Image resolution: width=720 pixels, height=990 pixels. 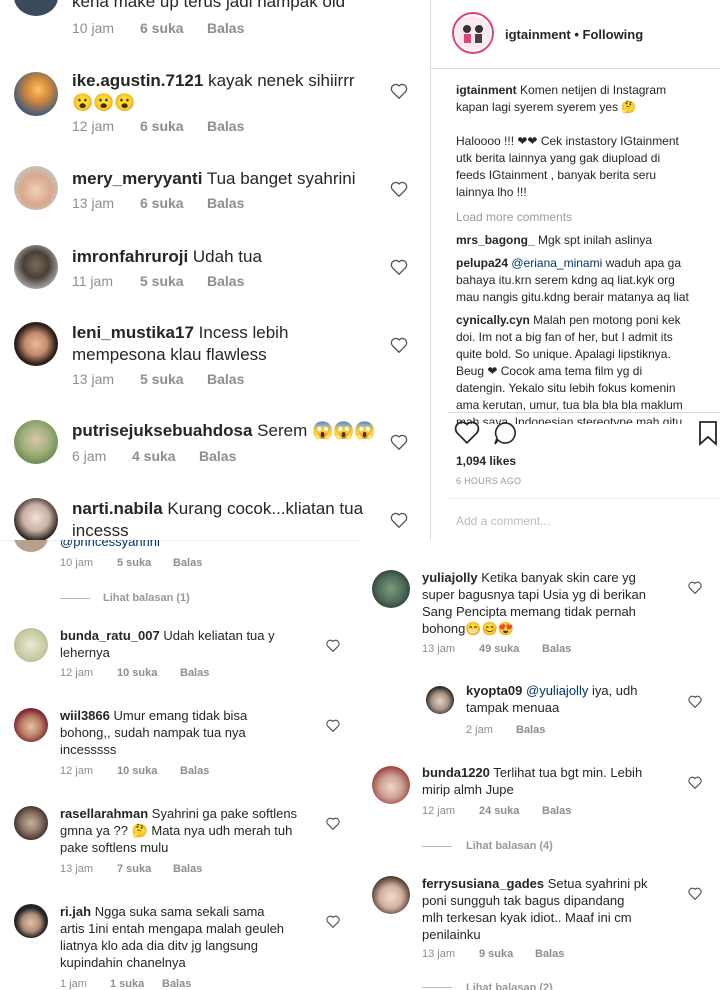 What do you see at coordinates (556, 263) in the screenshot?
I see `comment-mention: @eriana_minami` at bounding box center [556, 263].